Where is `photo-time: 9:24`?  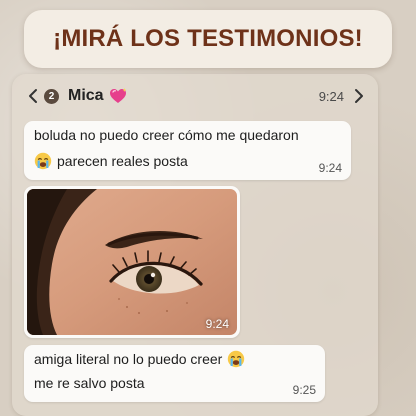
photo-time: 9:24 is located at coordinates (217, 324).